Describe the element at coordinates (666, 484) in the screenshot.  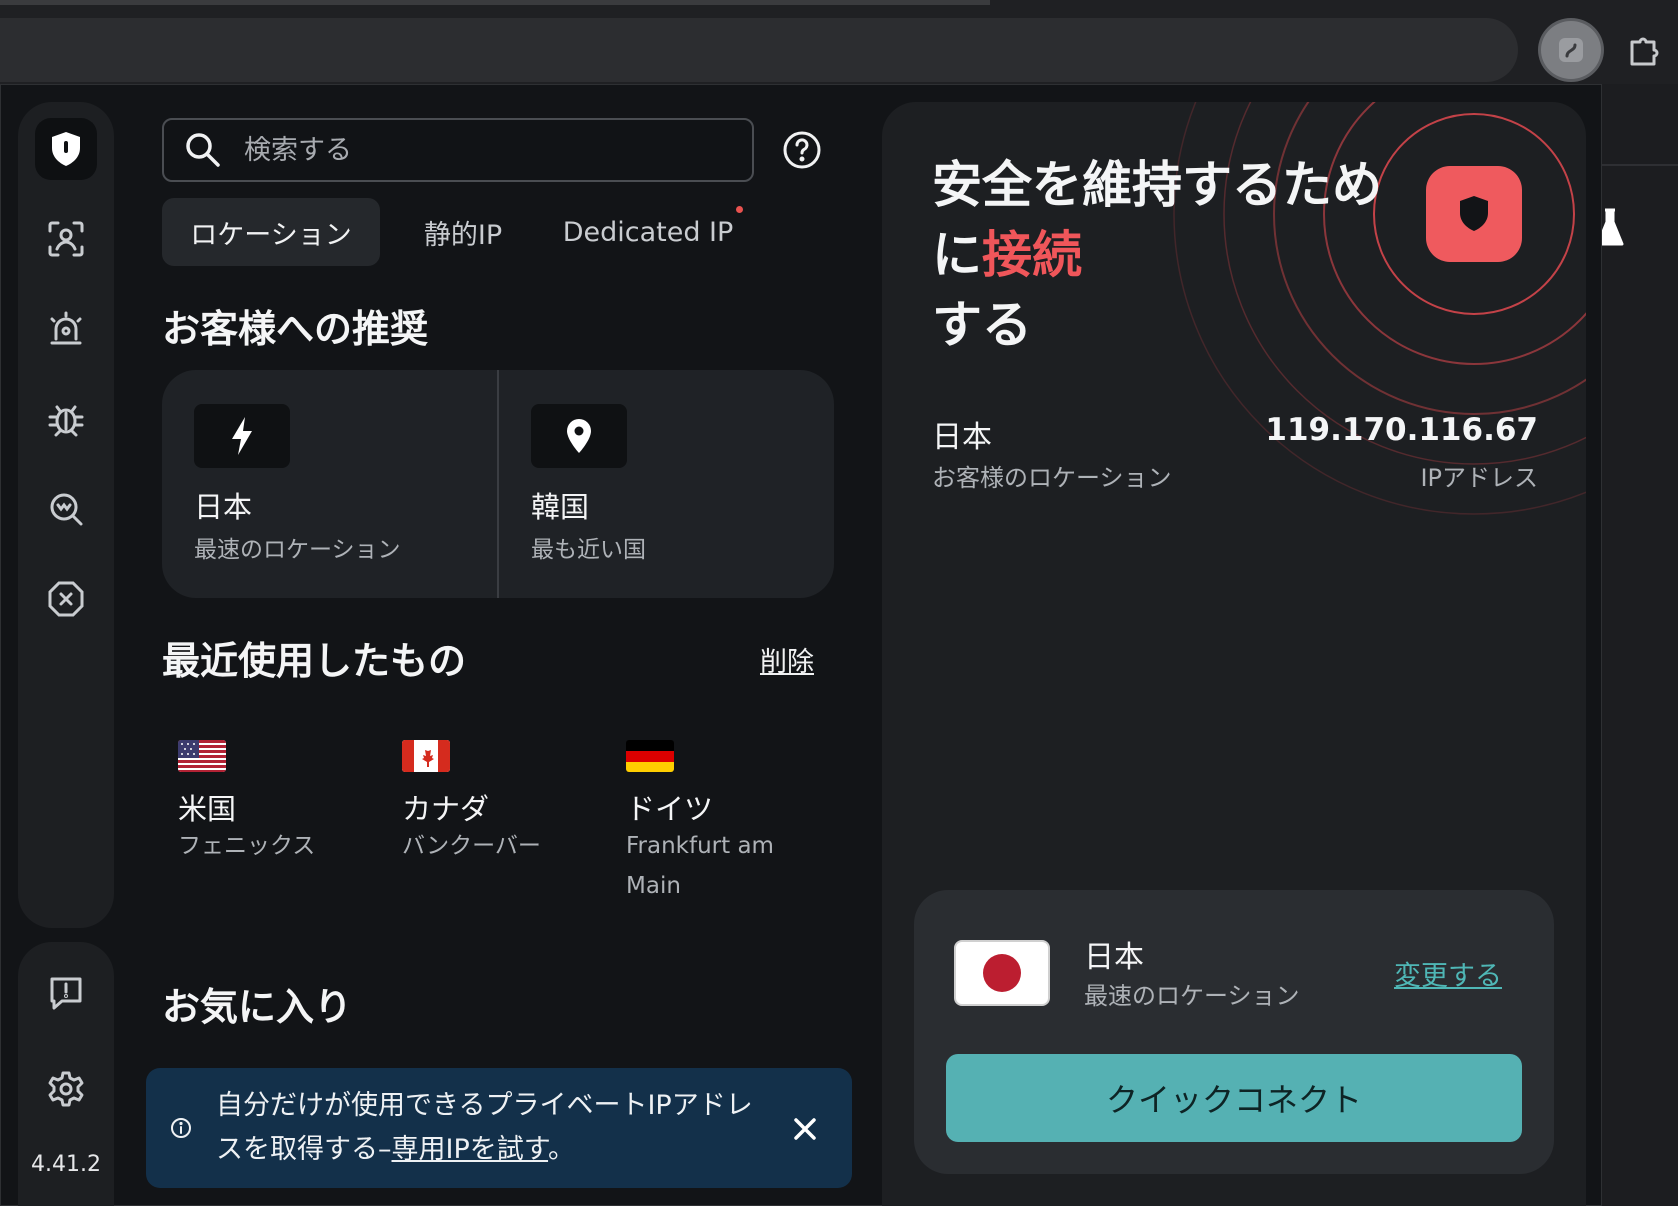
I see `recommendation-nearest: 韓国 最も近い国` at that location.